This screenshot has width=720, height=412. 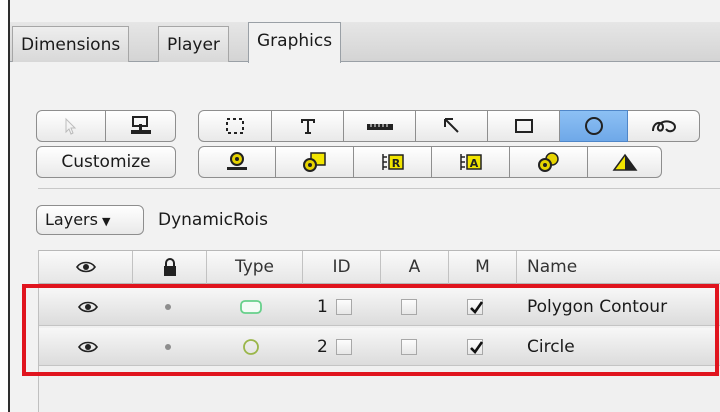 I want to click on tab-player: Player, so click(x=193, y=44).